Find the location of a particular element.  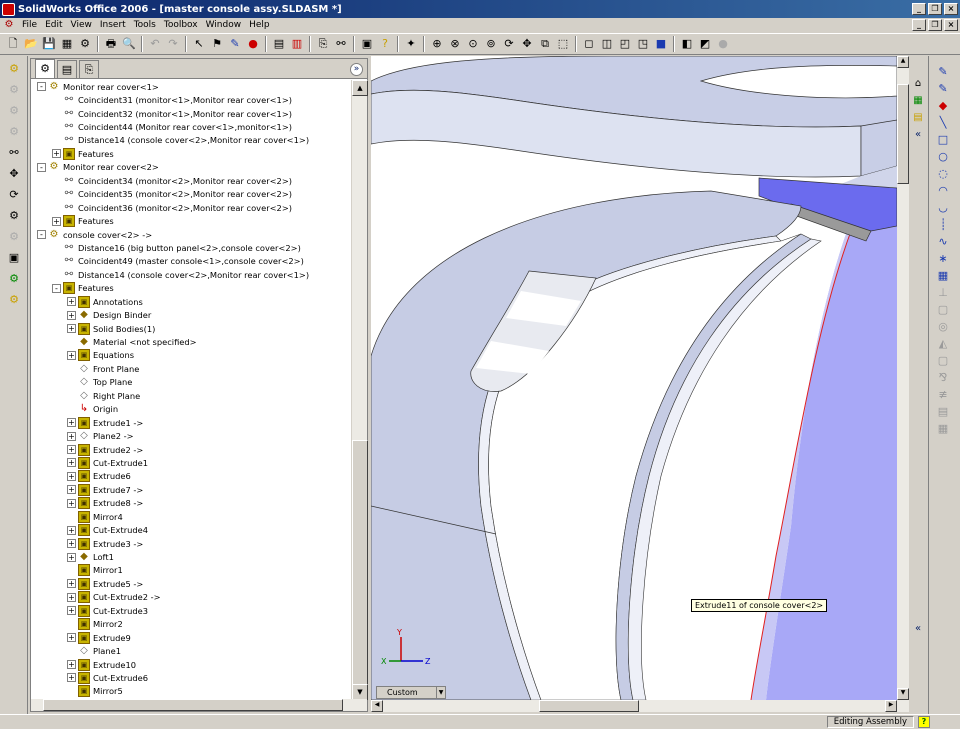

rectangle-icon: □ is located at coordinates (943, 139).